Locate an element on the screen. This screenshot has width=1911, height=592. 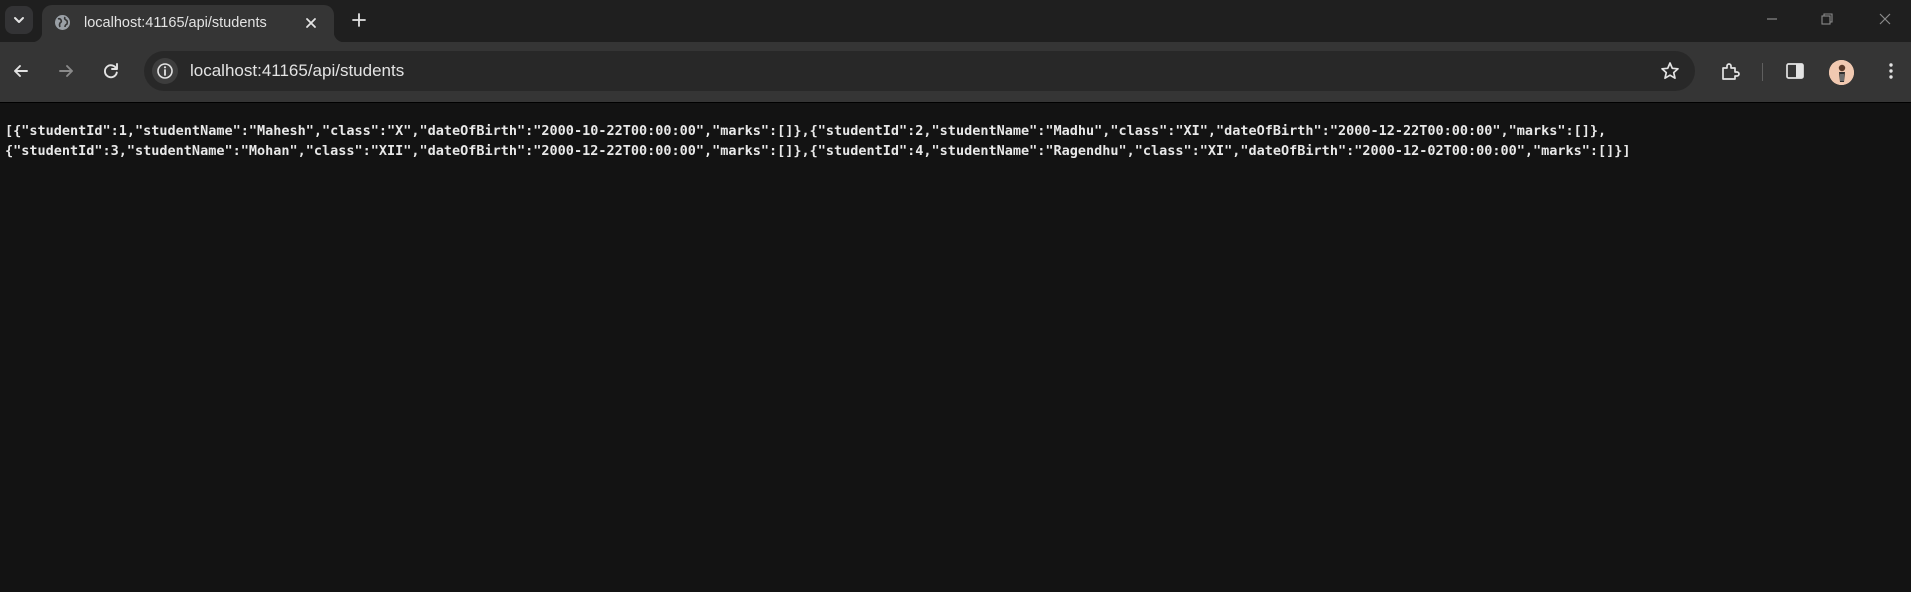
toolbar: localhost:41165/api/students is located at coordinates (955, 72).